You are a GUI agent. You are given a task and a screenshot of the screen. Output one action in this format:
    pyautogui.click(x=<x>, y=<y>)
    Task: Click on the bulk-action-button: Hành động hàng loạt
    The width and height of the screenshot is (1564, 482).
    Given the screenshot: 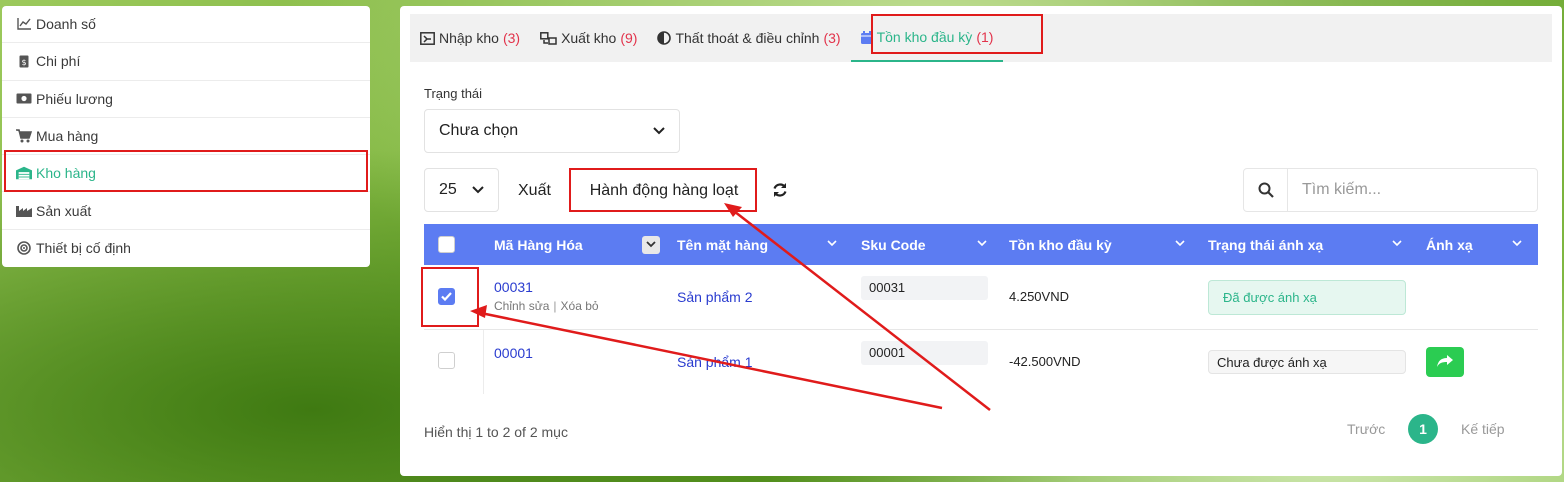 What is the action you would take?
    pyautogui.click(x=664, y=191)
    